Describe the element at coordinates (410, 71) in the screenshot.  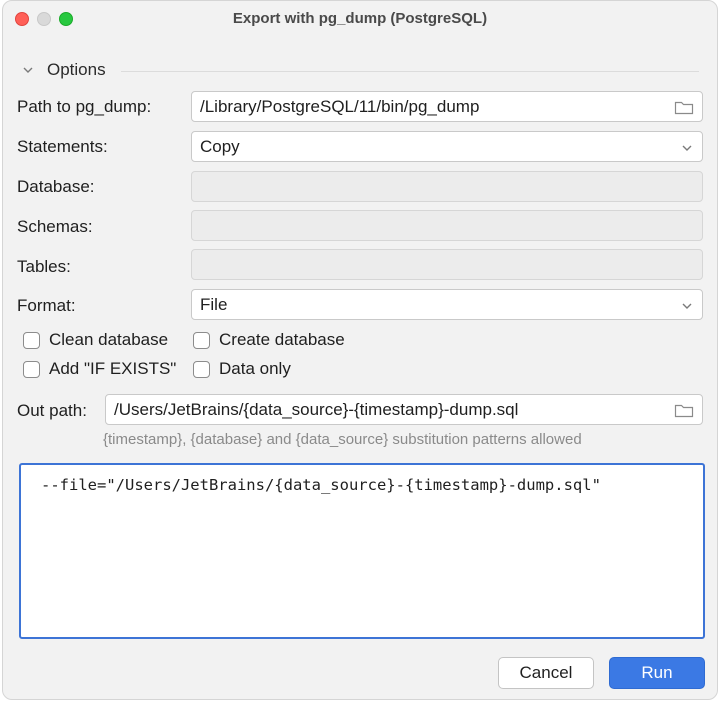
I see `section-divider` at that location.